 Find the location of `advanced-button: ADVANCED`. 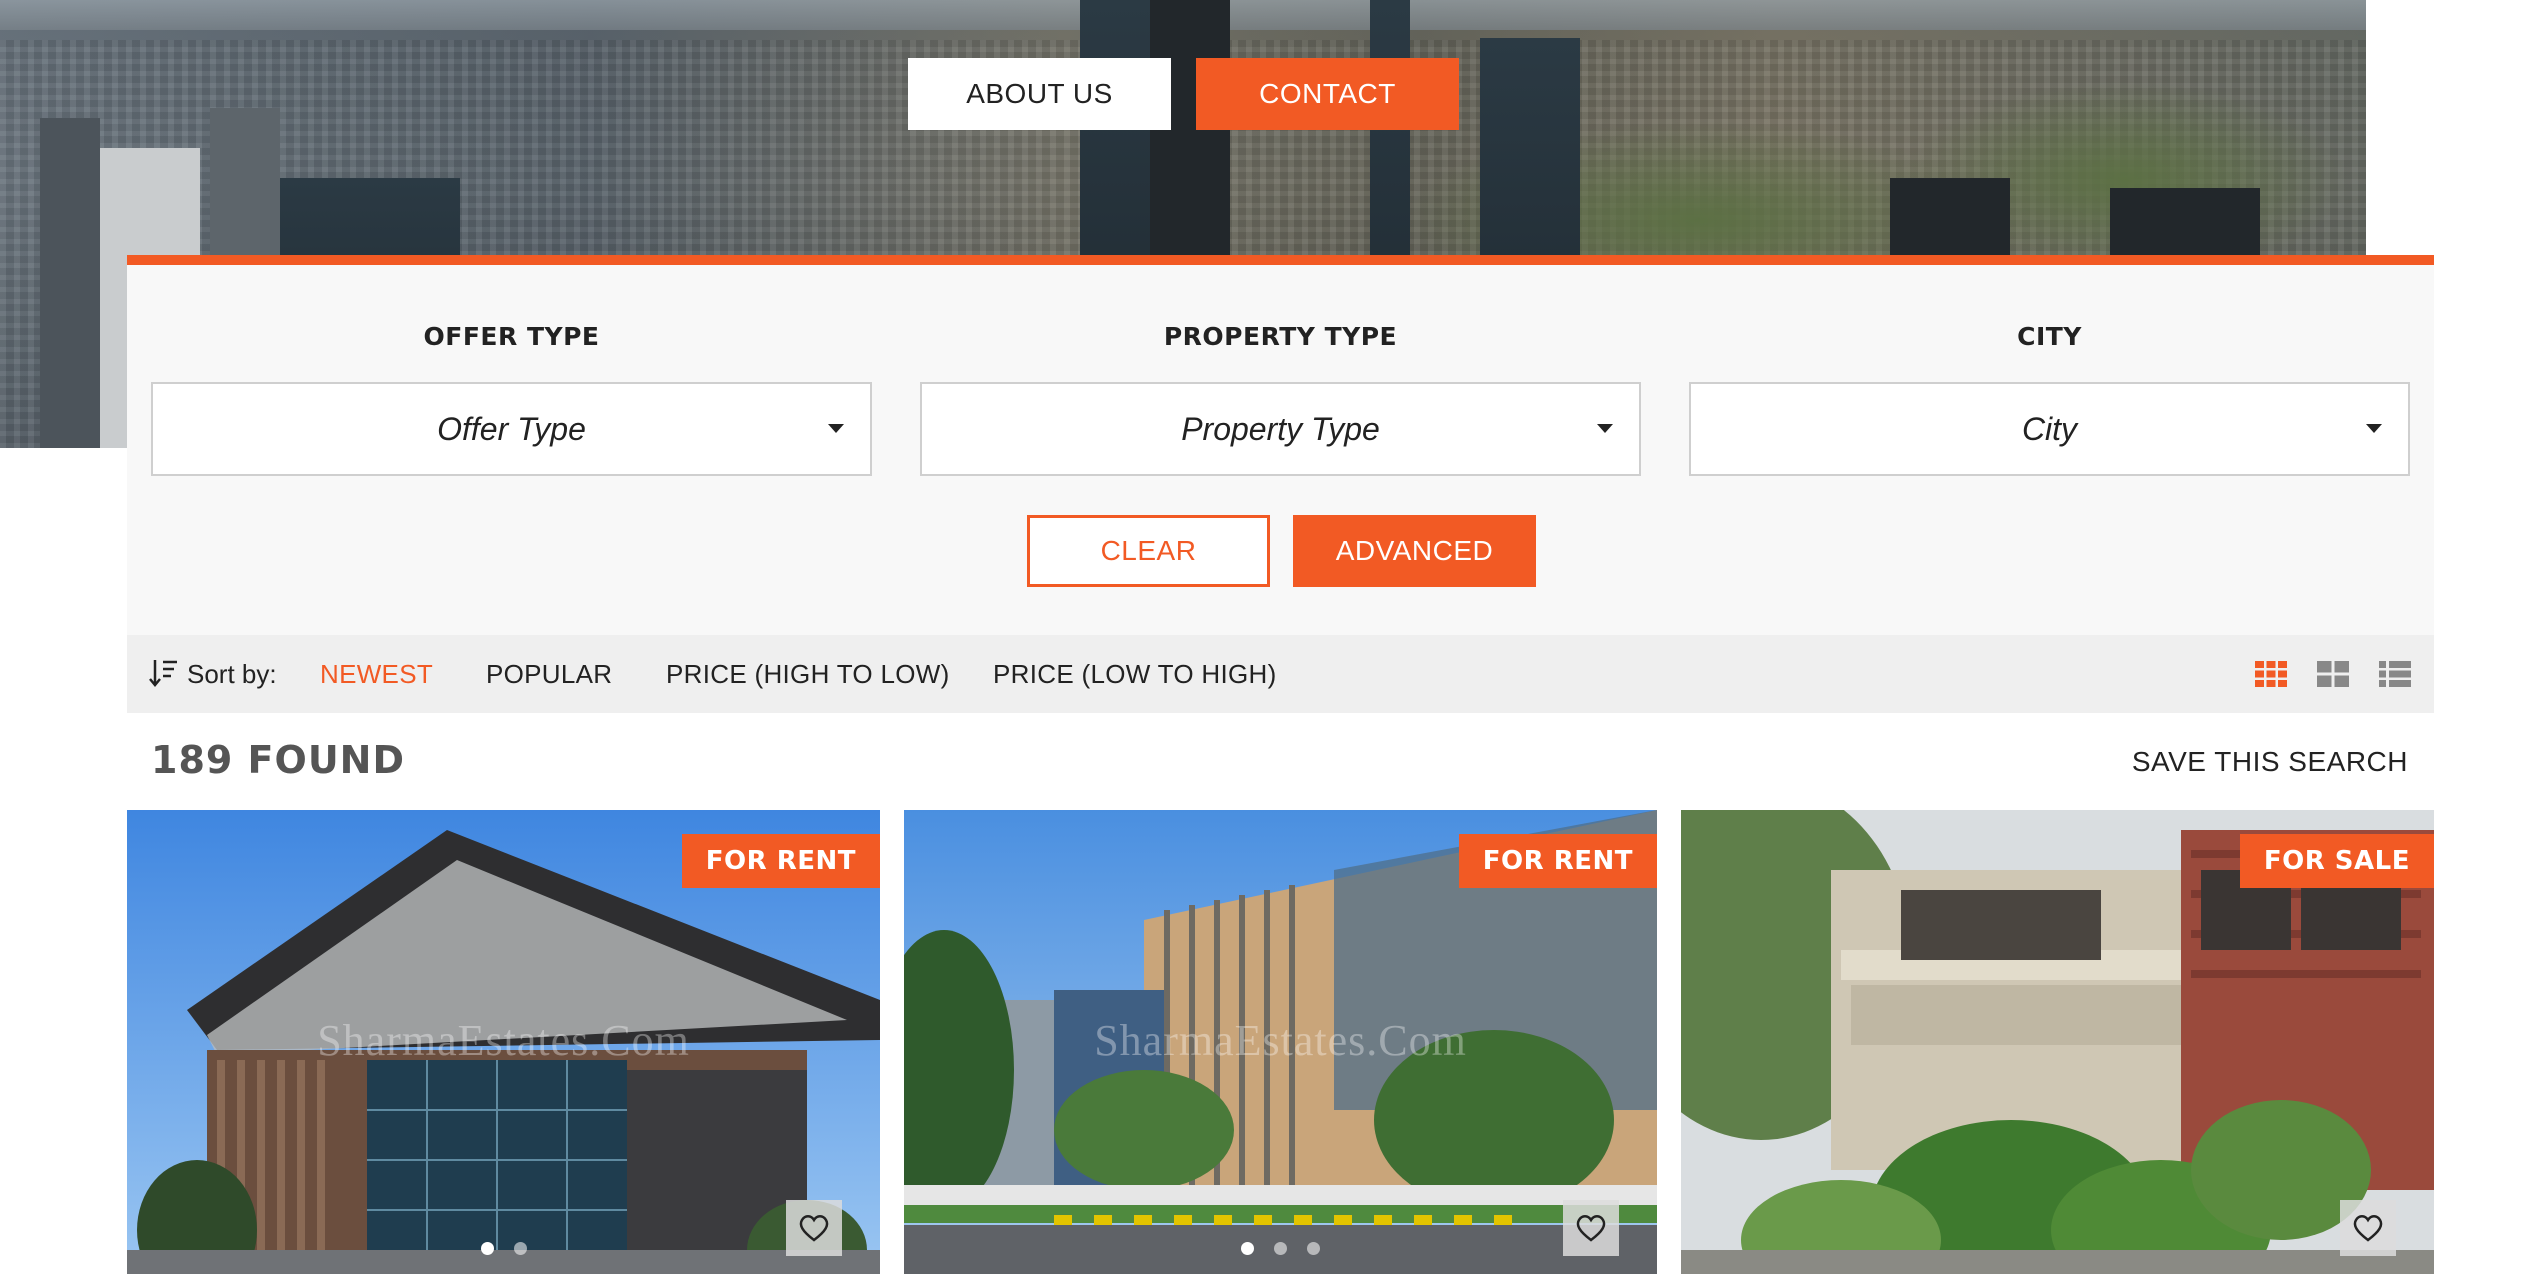

advanced-button: ADVANCED is located at coordinates (1414, 551).